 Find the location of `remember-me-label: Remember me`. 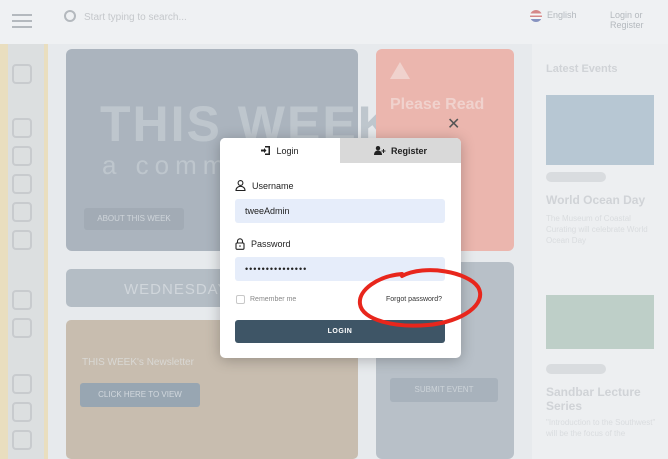

remember-me-label: Remember me is located at coordinates (273, 299).